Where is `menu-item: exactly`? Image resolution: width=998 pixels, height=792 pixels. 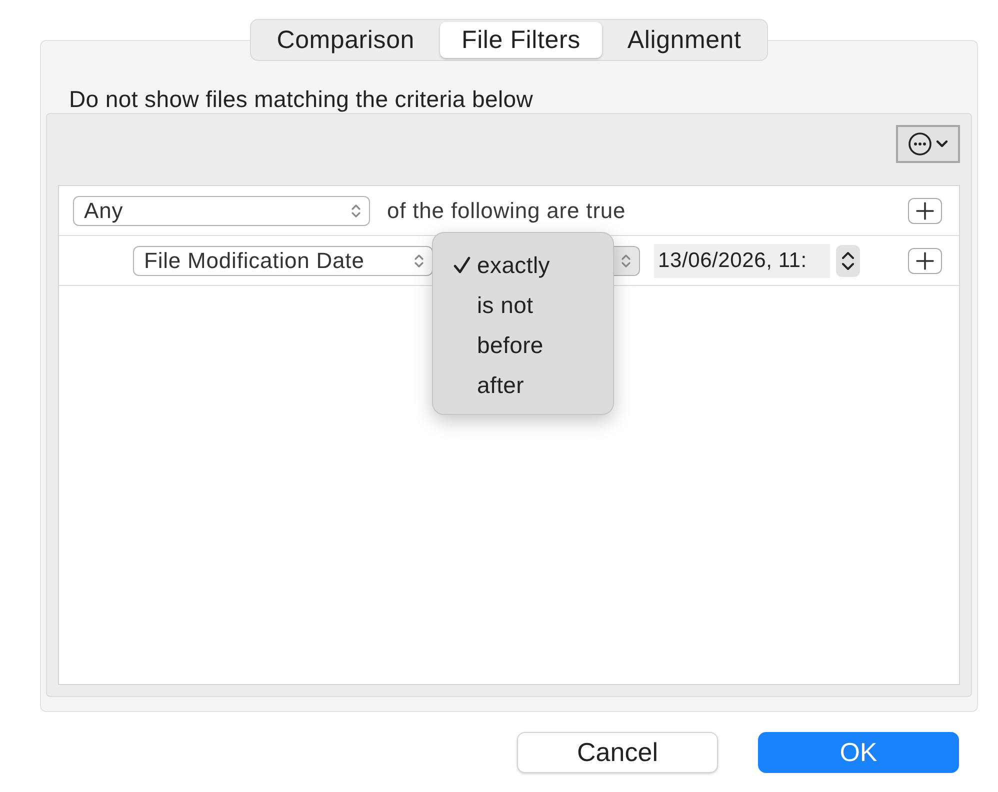 menu-item: exactly is located at coordinates (523, 265).